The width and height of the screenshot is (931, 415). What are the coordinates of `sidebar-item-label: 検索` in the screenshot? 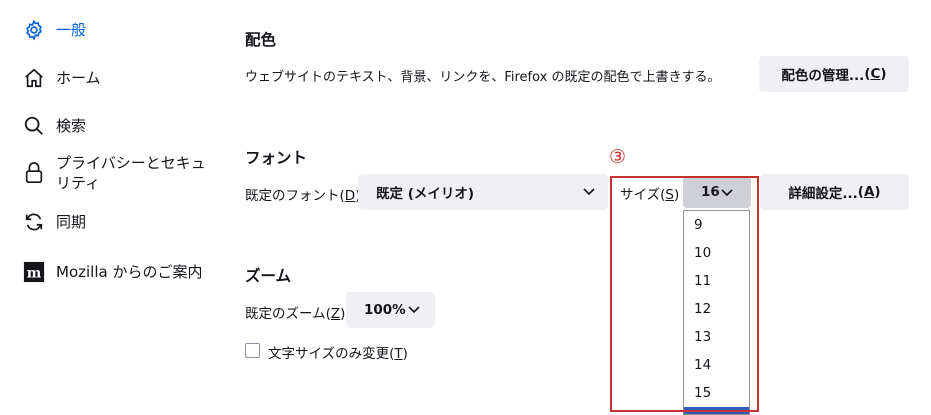 It's located at (71, 126).